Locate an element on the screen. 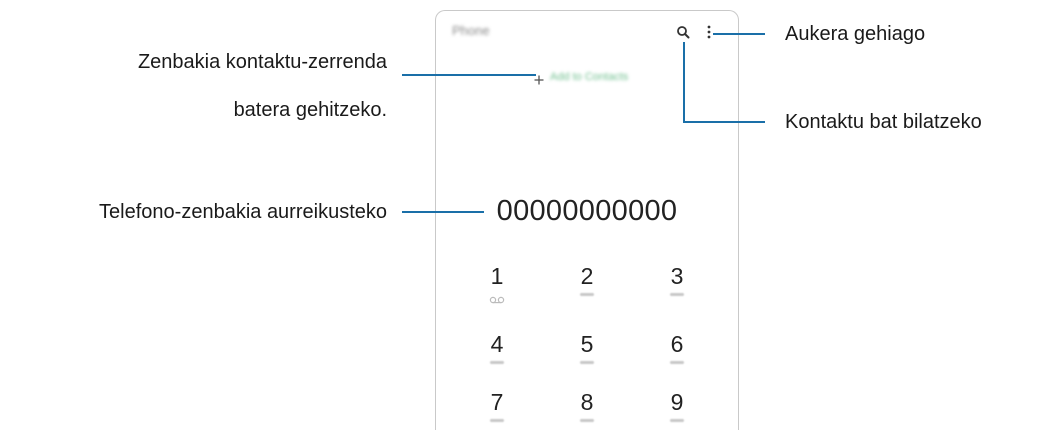 The width and height of the screenshot is (1047, 430). key-digit: 5 is located at coordinates (587, 344).